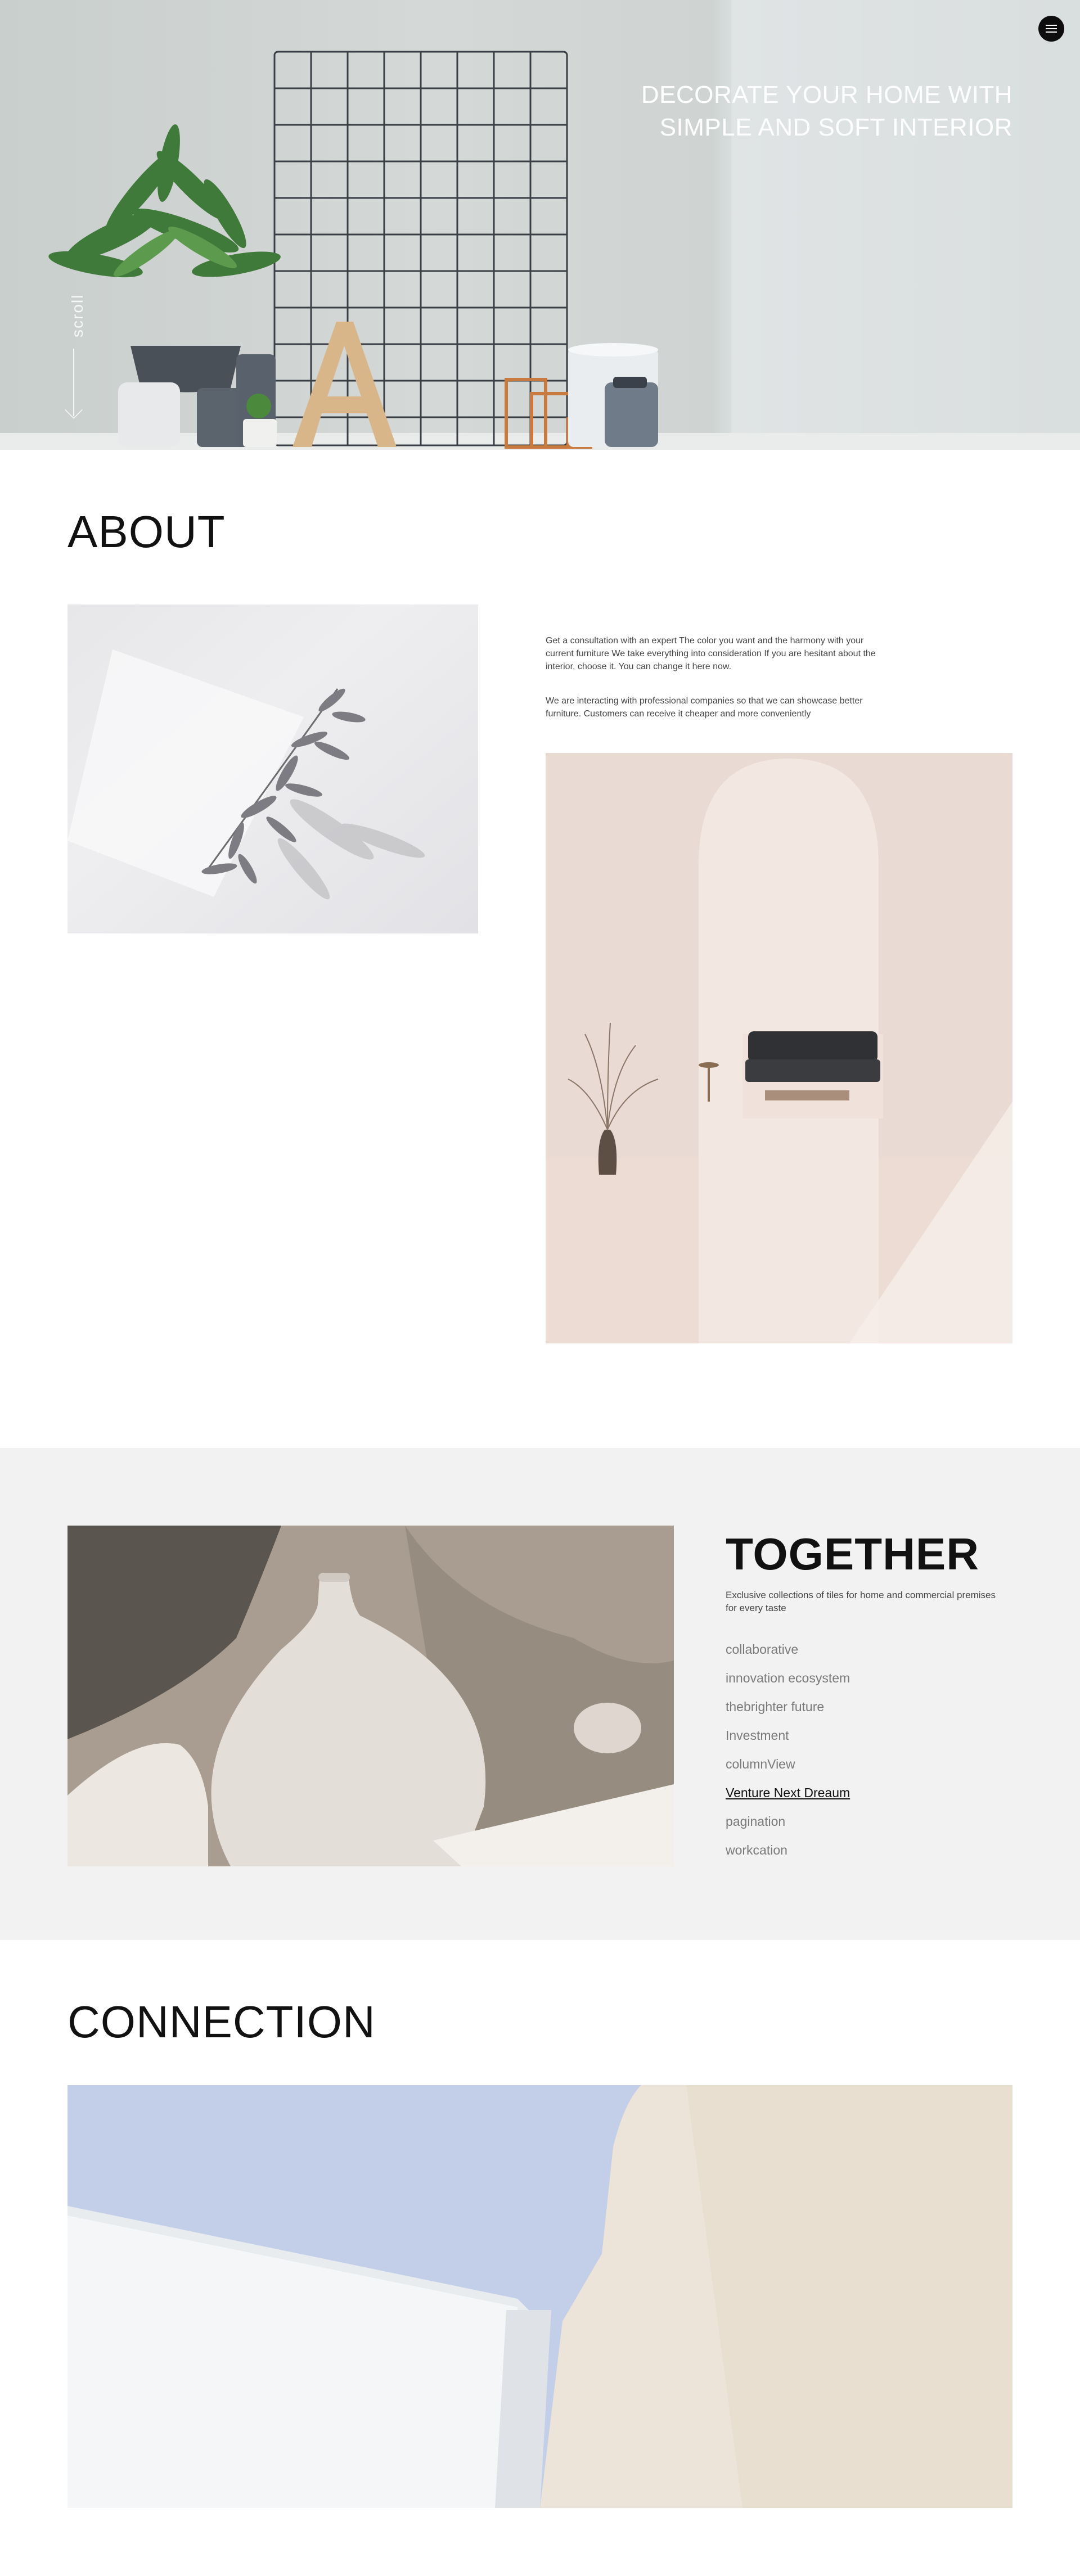 The image size is (1080, 2576). I want to click on together-link-venture-next-dreaum: Venture Next Dreaum, so click(788, 1799).